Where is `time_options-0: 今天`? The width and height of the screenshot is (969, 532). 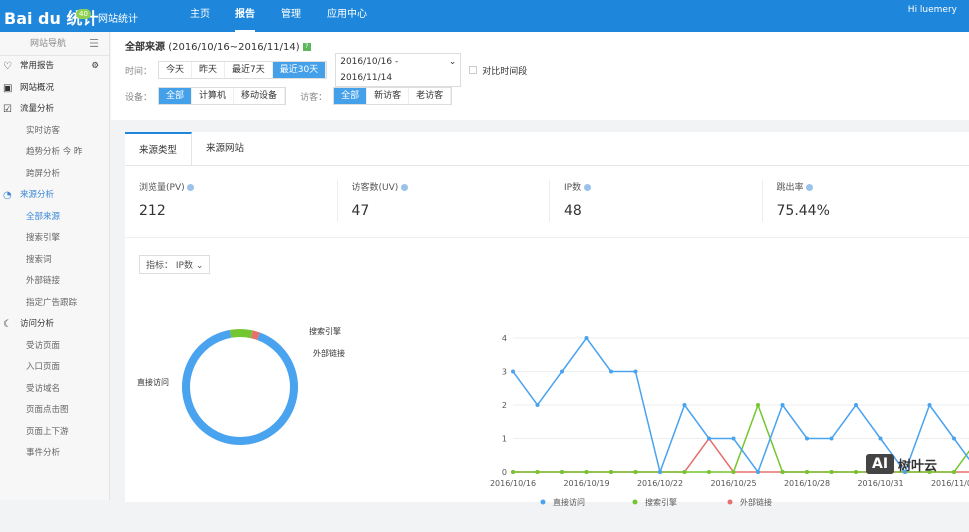
time_options-0: 今天 is located at coordinates (175, 70).